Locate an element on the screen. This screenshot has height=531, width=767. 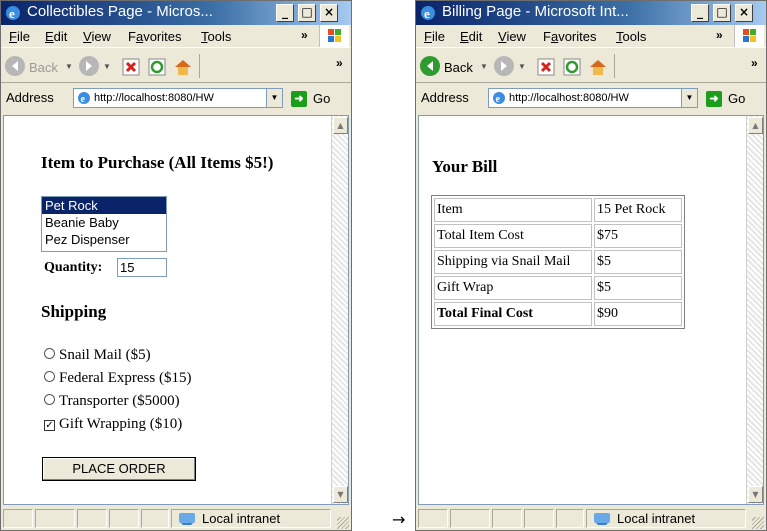
table-cell: Total Item Cost is located at coordinates (513, 236).